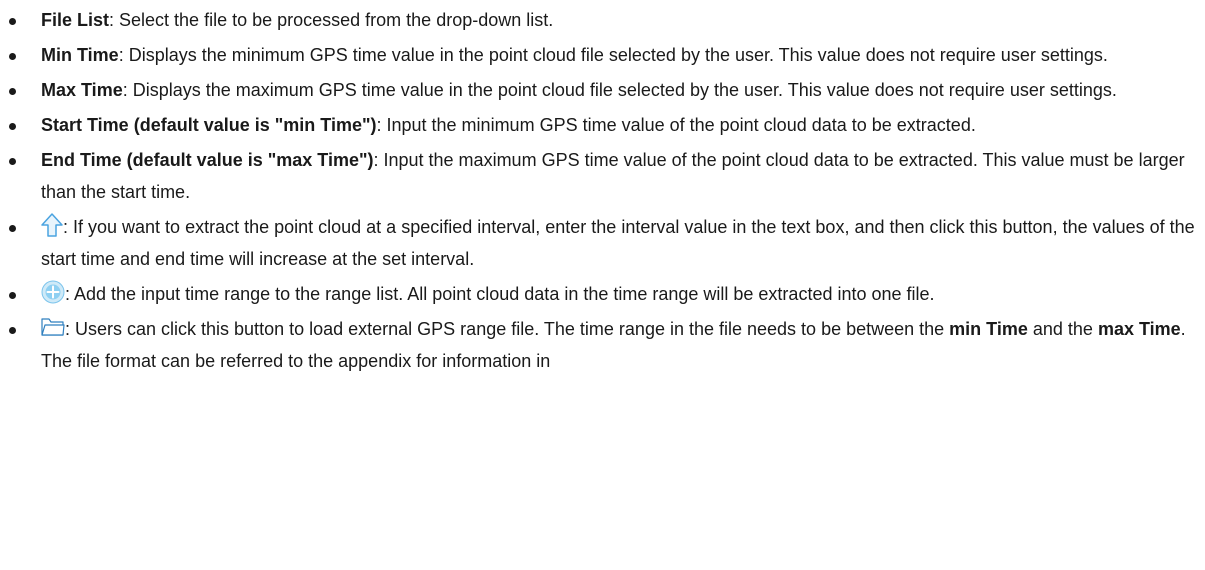 This screenshot has width=1205, height=570. Describe the element at coordinates (53, 327) in the screenshot. I see `folder-icon` at that location.